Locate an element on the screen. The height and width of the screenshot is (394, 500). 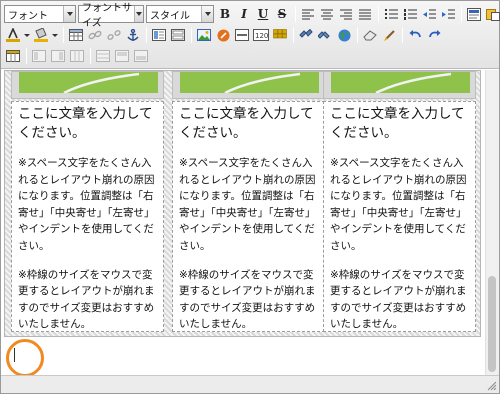
indent-button is located at coordinates (448, 14).